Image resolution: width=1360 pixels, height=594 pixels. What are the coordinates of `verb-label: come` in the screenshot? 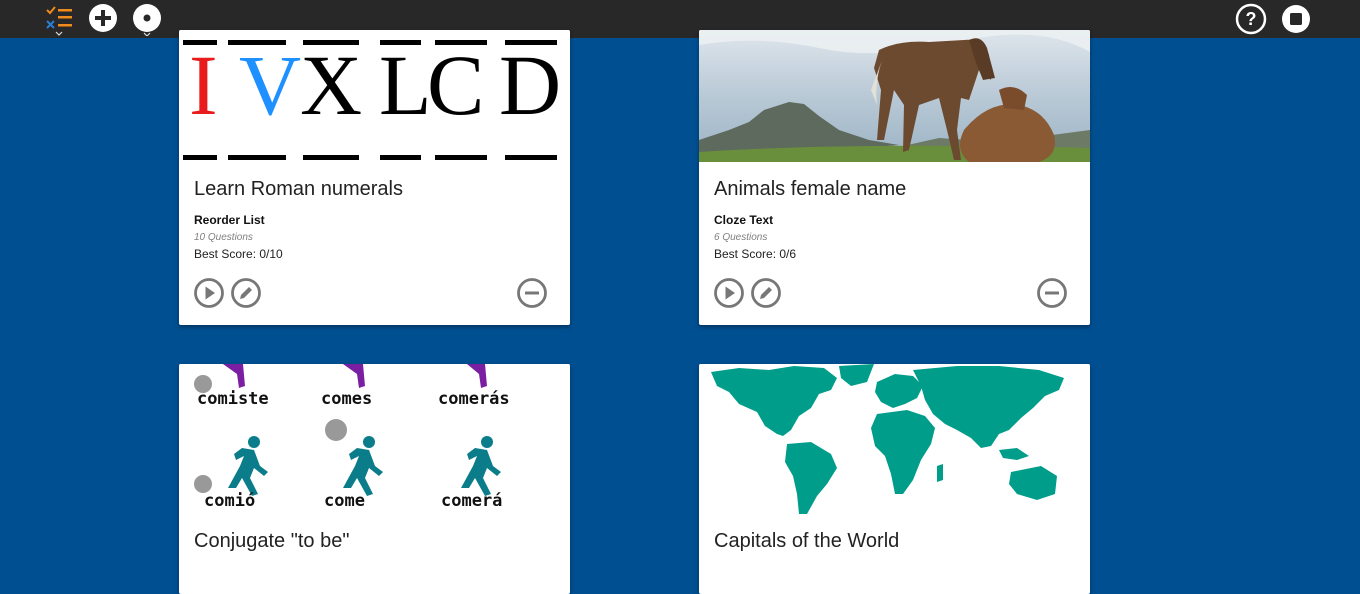 It's located at (344, 501).